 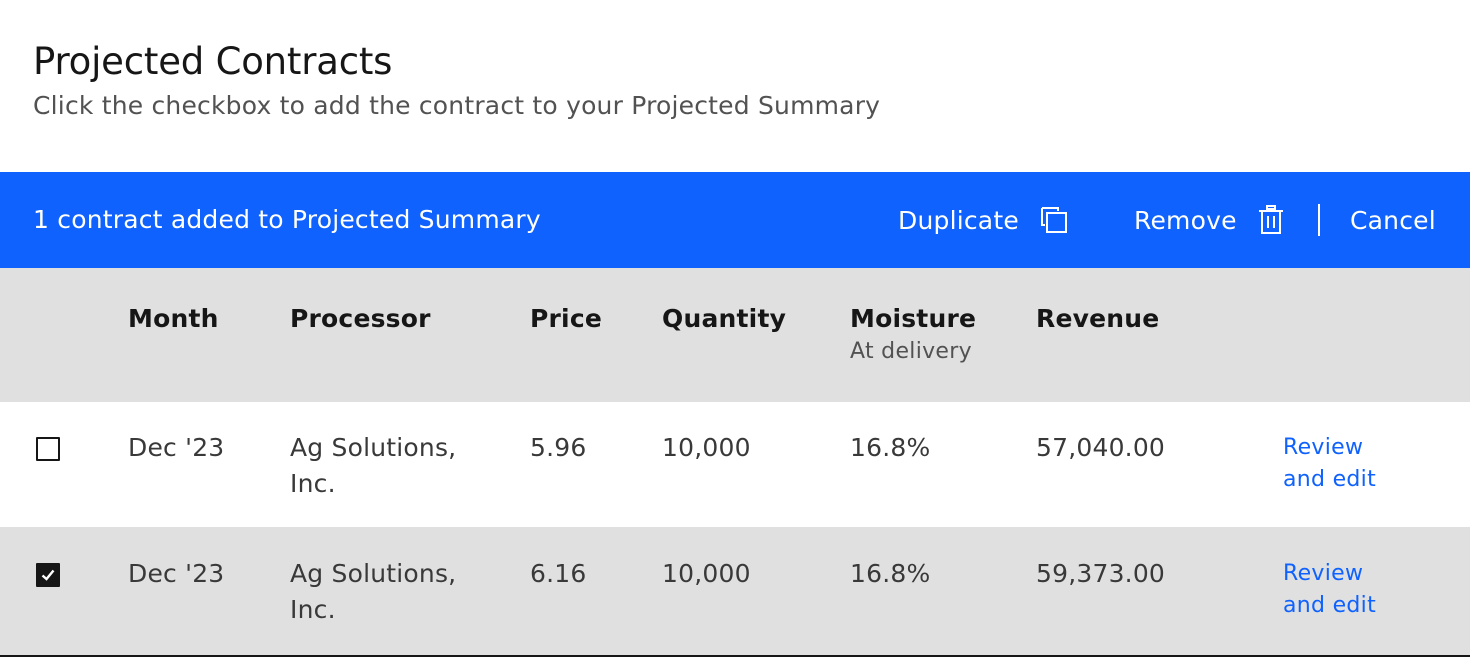 What do you see at coordinates (566, 319) in the screenshot?
I see `column-header-price: Price` at bounding box center [566, 319].